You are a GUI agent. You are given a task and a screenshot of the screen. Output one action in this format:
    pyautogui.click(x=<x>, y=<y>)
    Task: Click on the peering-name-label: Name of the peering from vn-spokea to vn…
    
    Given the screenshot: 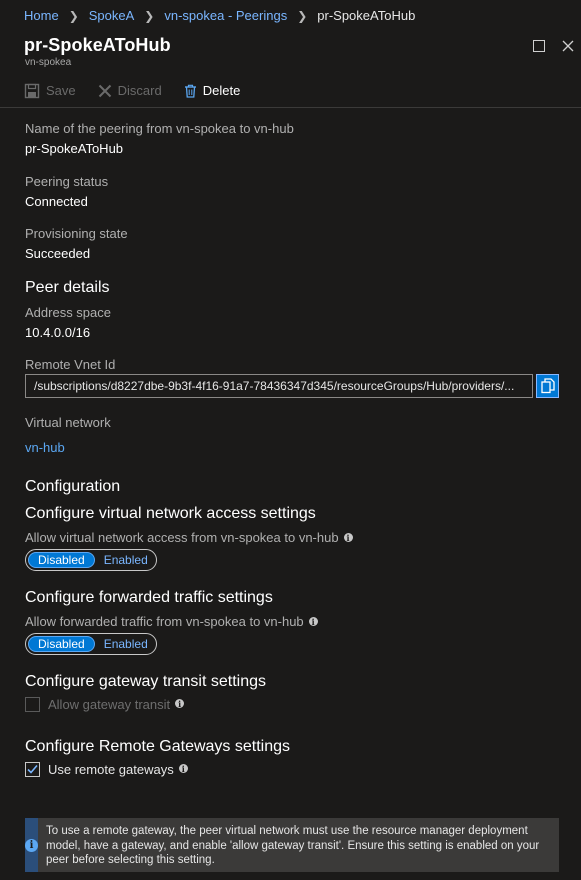 What is the action you would take?
    pyautogui.click(x=159, y=128)
    